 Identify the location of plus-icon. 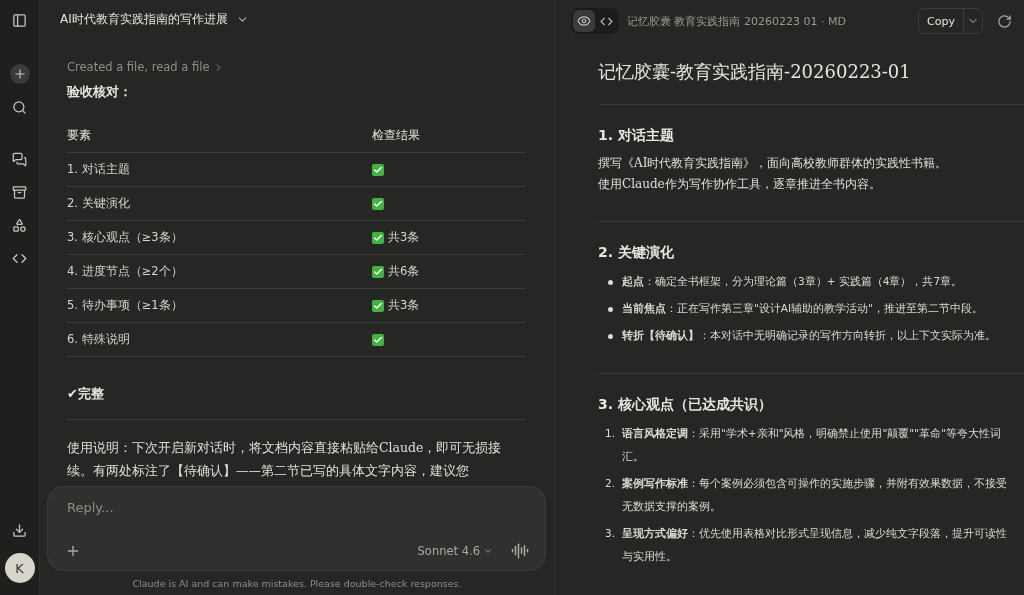
(19, 74).